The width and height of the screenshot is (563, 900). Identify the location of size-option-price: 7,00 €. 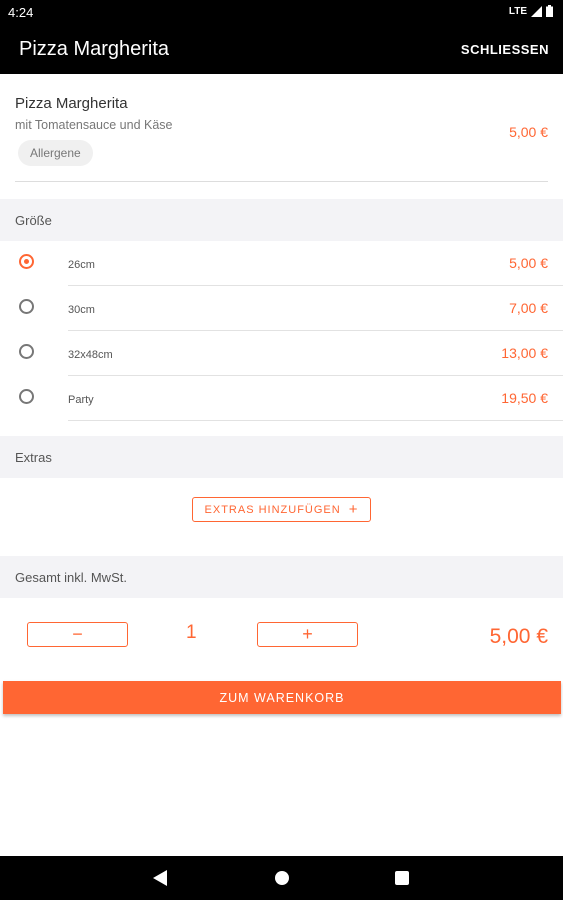
(528, 308).